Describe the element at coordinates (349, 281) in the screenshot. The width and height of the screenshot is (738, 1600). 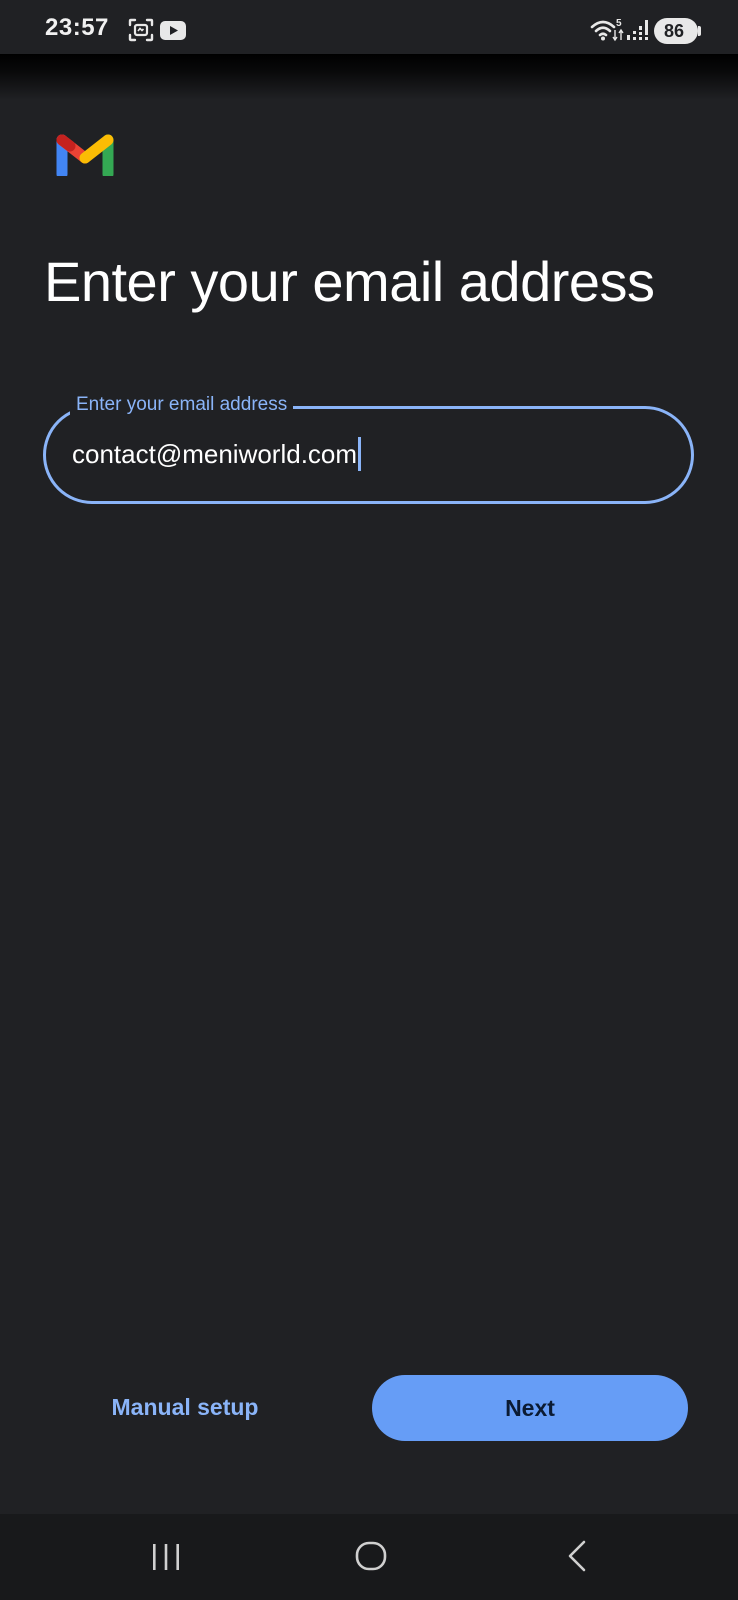
I see `page-title: Enter your email address` at that location.